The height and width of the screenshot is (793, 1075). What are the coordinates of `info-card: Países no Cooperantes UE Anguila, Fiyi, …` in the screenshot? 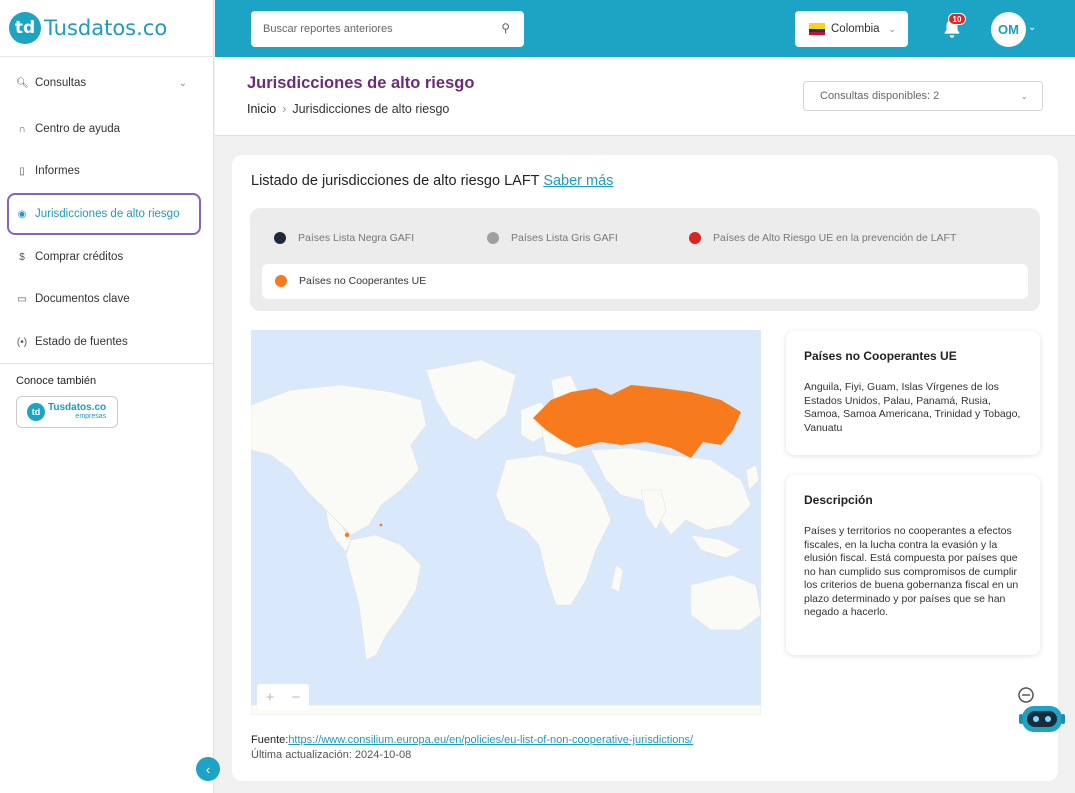 It's located at (913, 393).